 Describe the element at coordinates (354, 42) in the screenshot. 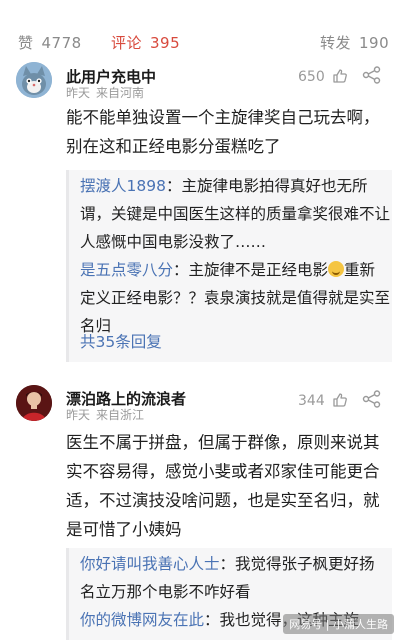

I see `tab-reposts: 转发 190` at that location.